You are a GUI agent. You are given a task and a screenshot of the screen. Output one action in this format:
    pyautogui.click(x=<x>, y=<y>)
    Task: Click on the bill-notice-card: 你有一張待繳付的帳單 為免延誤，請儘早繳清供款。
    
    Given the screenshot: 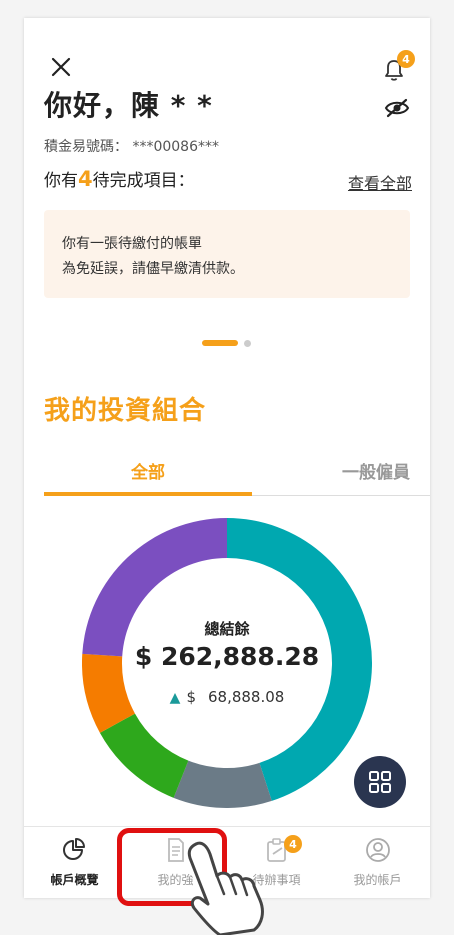 What is the action you would take?
    pyautogui.click(x=227, y=254)
    